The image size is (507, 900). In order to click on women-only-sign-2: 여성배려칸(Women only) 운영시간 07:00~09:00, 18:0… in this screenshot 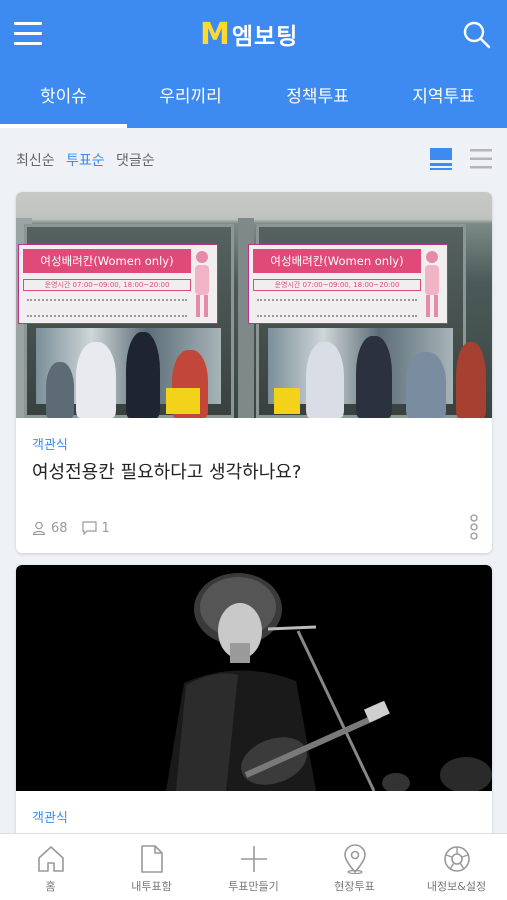, I will do `click(348, 284)`.